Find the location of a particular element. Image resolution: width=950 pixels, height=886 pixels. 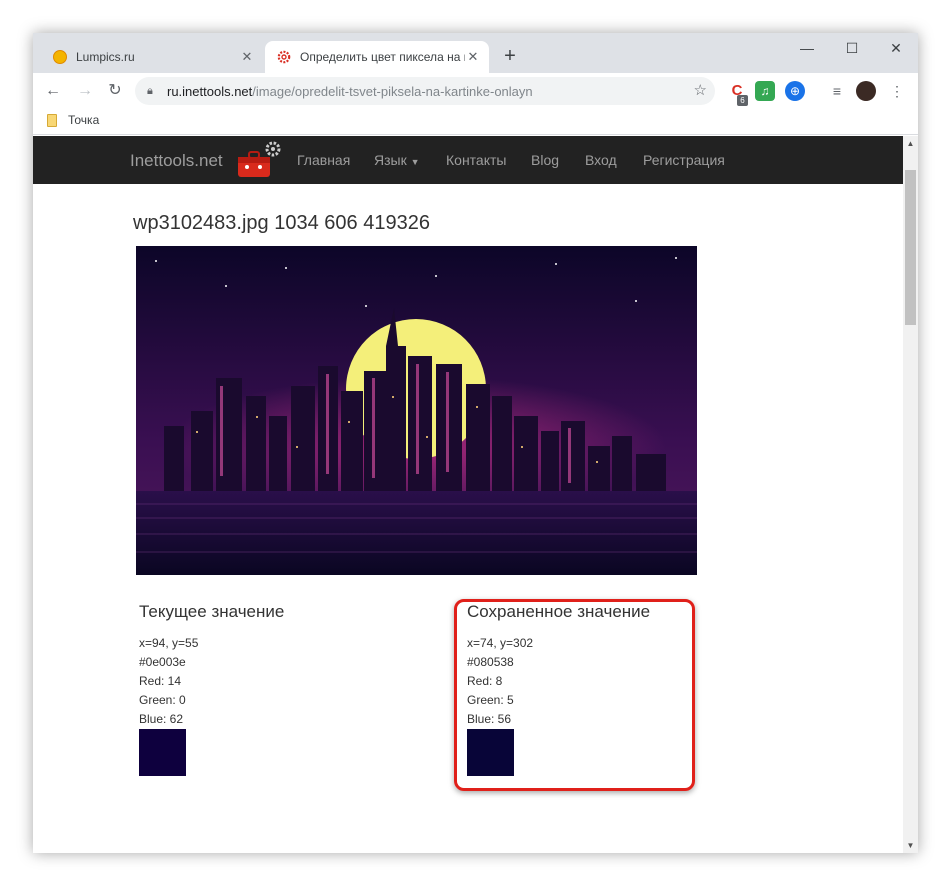

forward-icon: → is located at coordinates (85, 91).